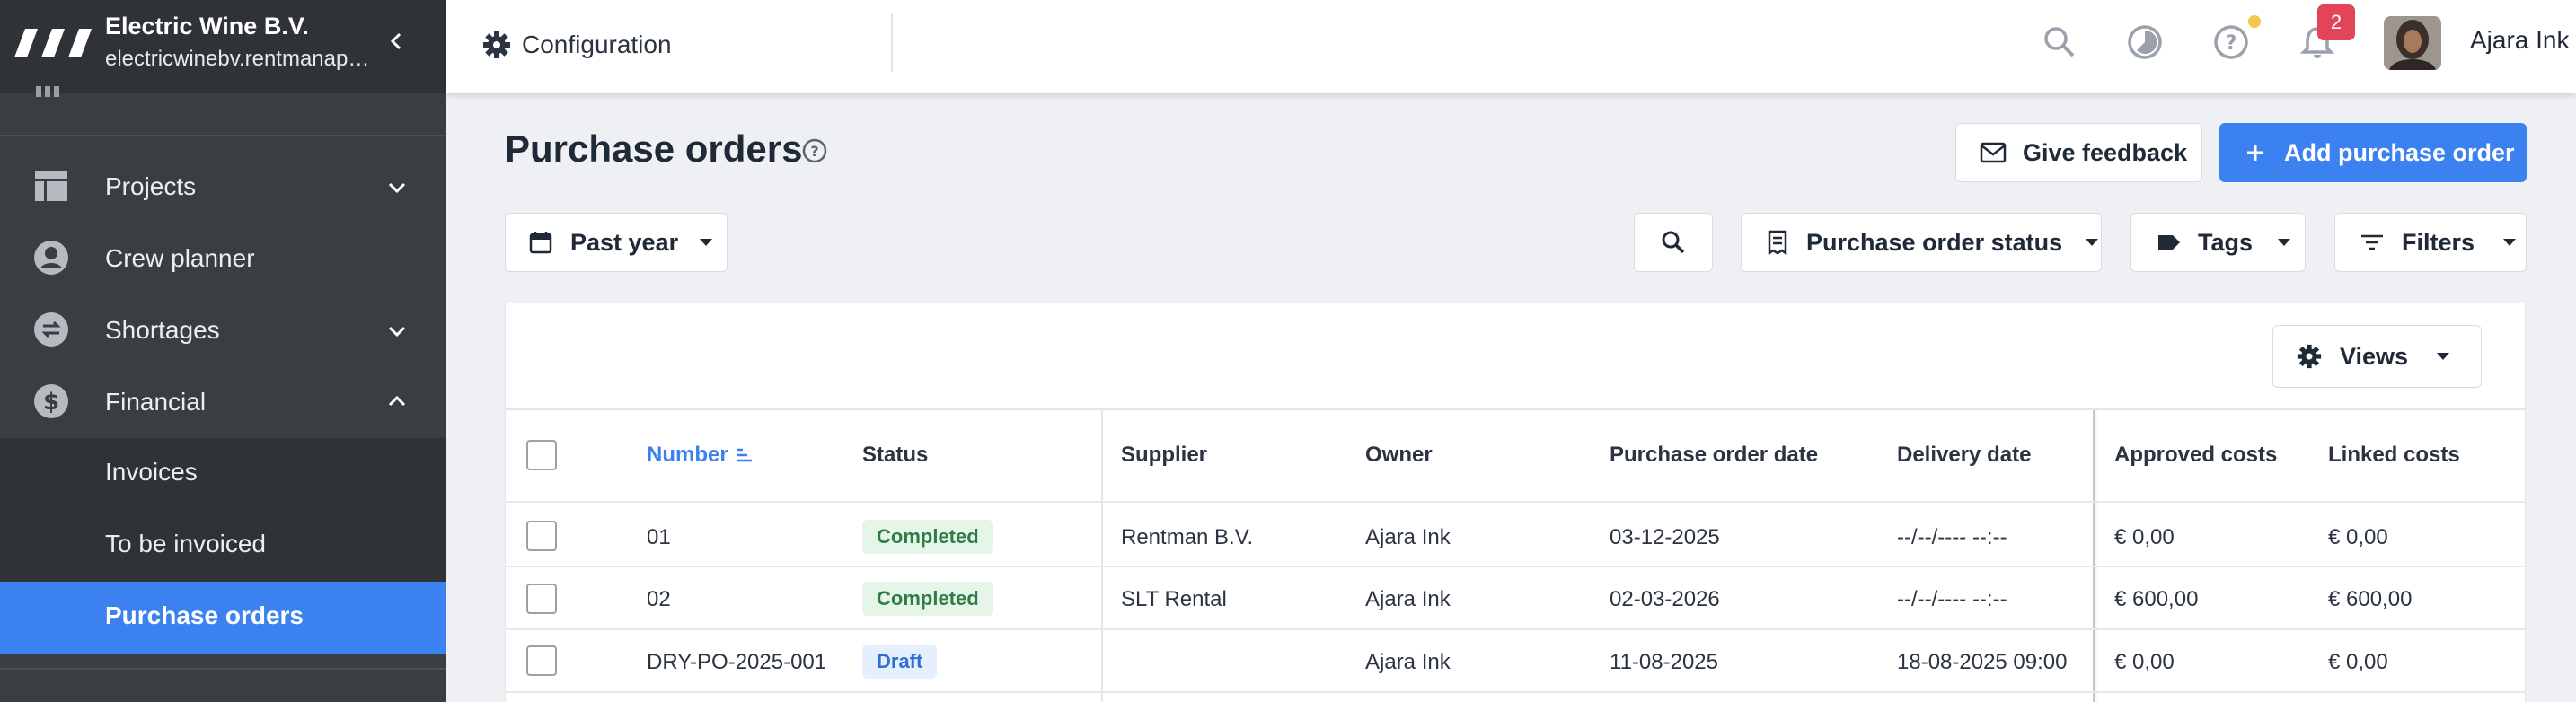 This screenshot has width=2576, height=702. What do you see at coordinates (2156, 599) in the screenshot?
I see `cell-approved-costs: € 600,00` at bounding box center [2156, 599].